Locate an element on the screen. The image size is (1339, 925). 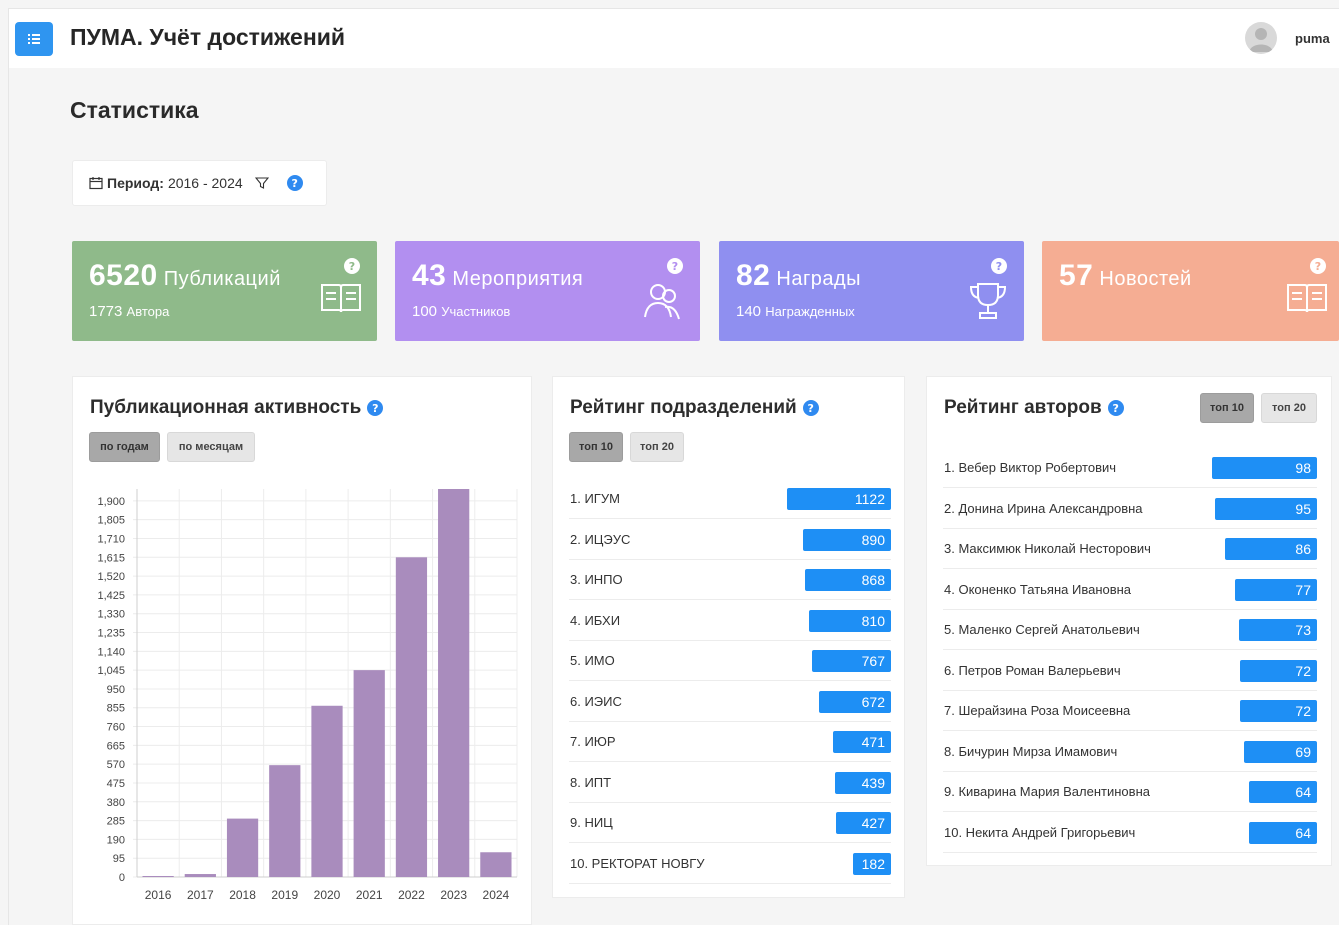
awards-label: Награды is located at coordinates (819, 279).